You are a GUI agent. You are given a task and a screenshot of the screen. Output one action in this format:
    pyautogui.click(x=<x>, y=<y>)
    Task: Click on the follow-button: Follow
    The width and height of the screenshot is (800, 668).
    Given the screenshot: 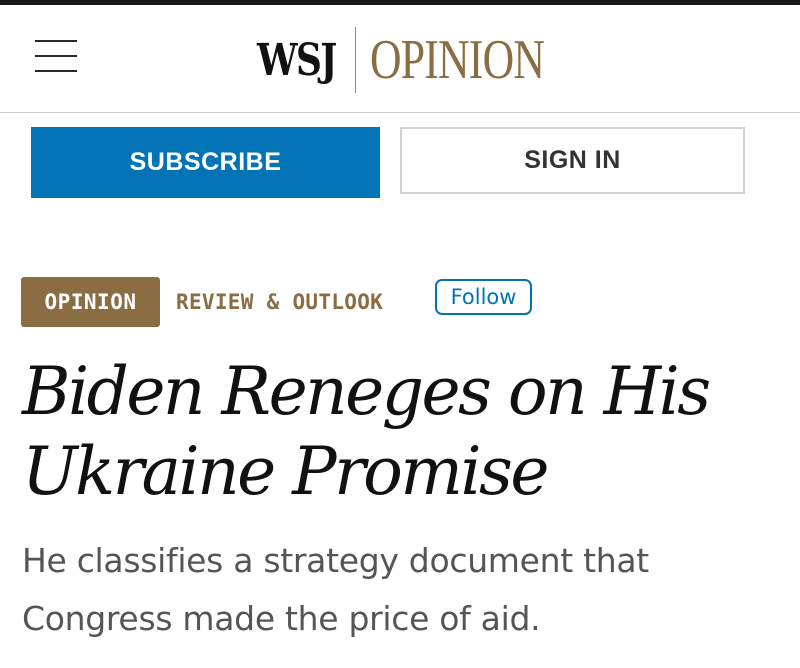 What is the action you would take?
    pyautogui.click(x=483, y=297)
    